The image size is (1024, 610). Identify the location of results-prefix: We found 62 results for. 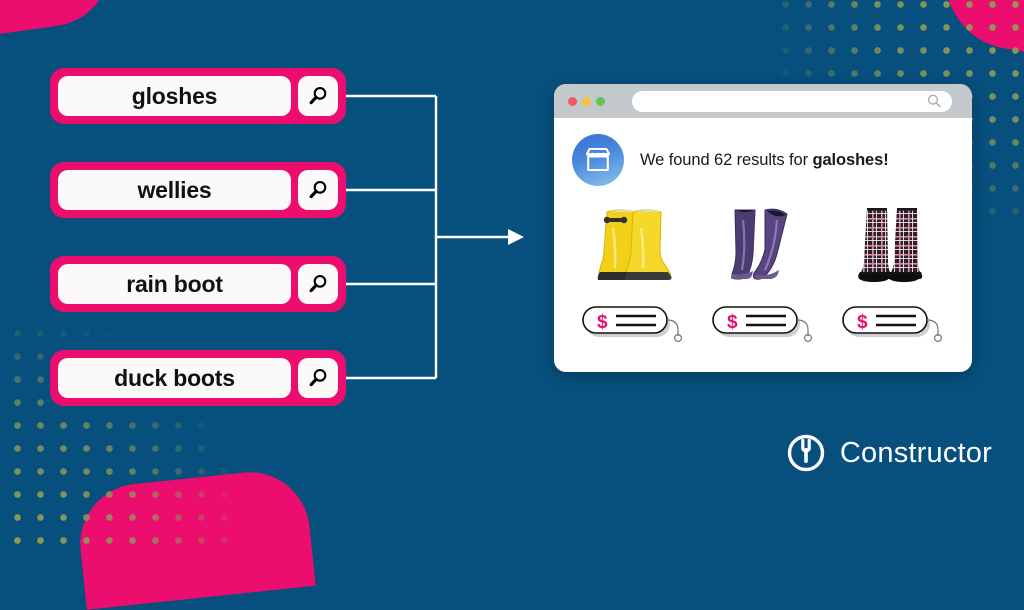
(726, 159).